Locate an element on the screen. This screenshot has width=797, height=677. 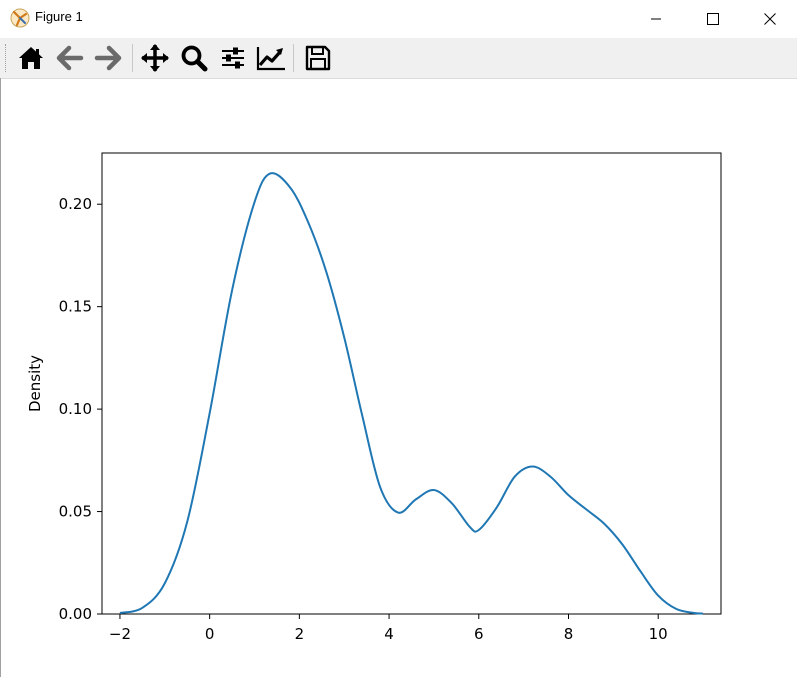
zoom-magnifier-icon is located at coordinates (194, 58).